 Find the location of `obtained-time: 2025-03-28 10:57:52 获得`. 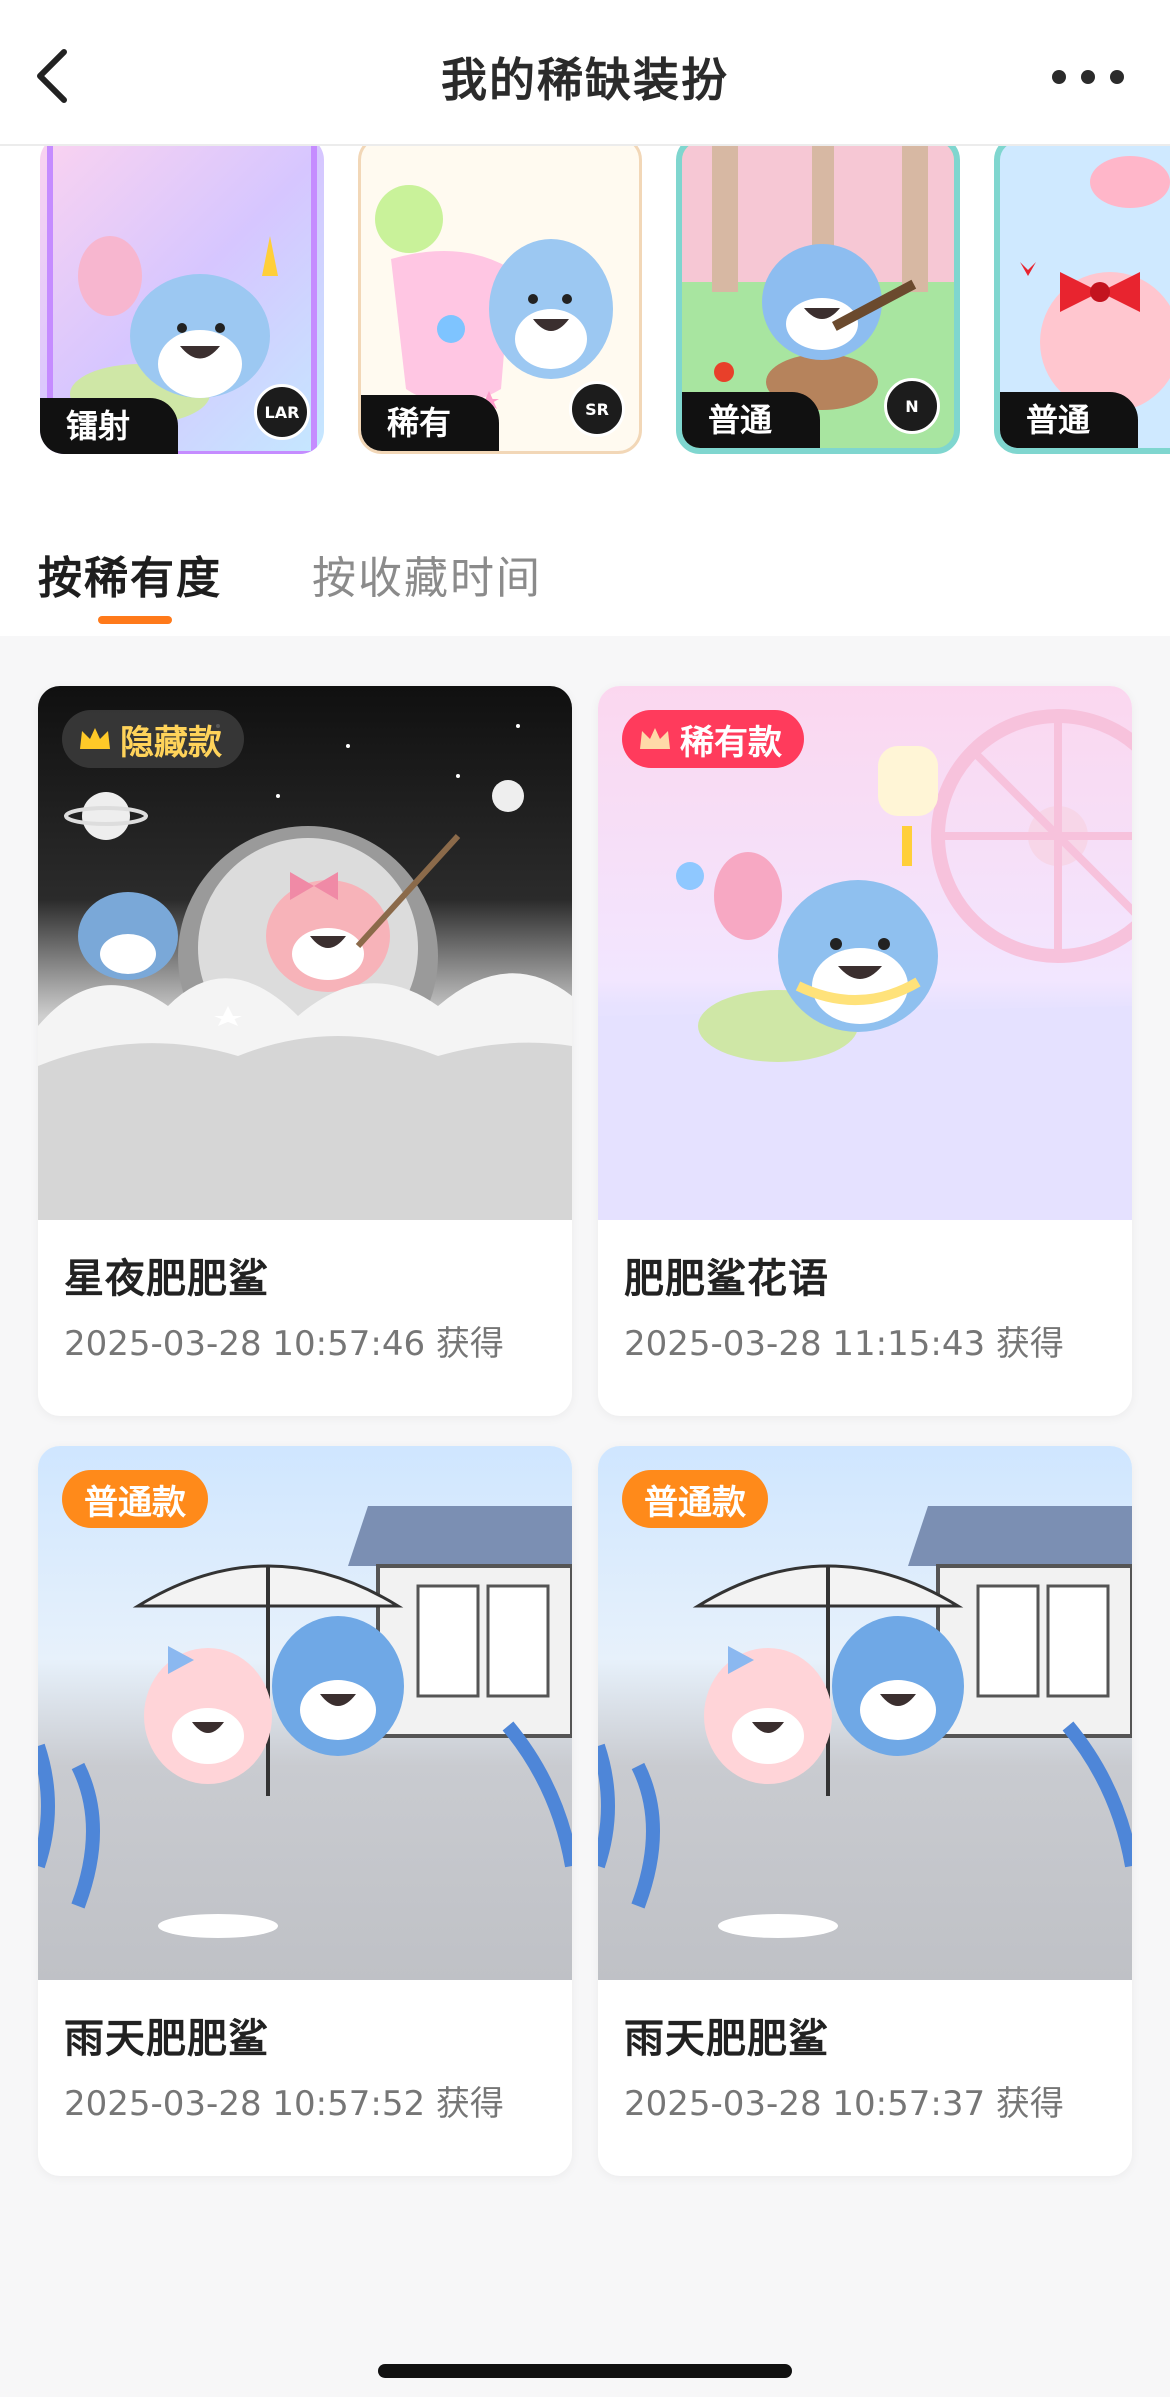

obtained-time: 2025-03-28 10:57:52 获得 is located at coordinates (284, 2104).